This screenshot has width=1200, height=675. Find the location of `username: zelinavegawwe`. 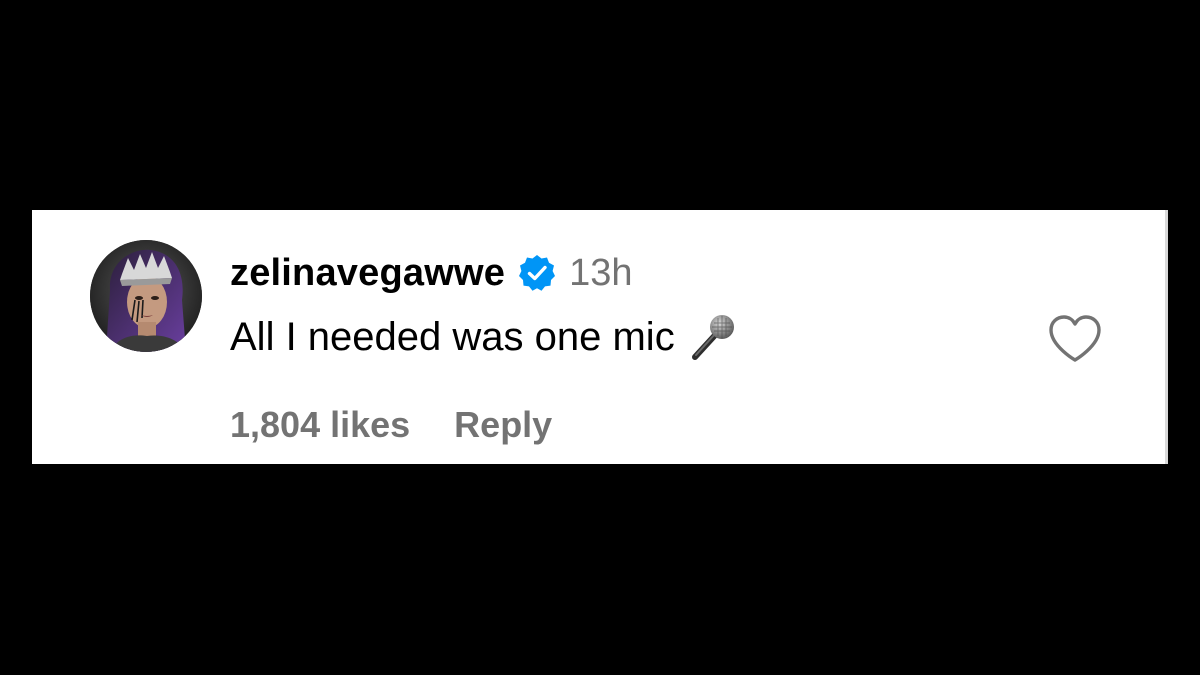

username: zelinavegawwe is located at coordinates (367, 273).